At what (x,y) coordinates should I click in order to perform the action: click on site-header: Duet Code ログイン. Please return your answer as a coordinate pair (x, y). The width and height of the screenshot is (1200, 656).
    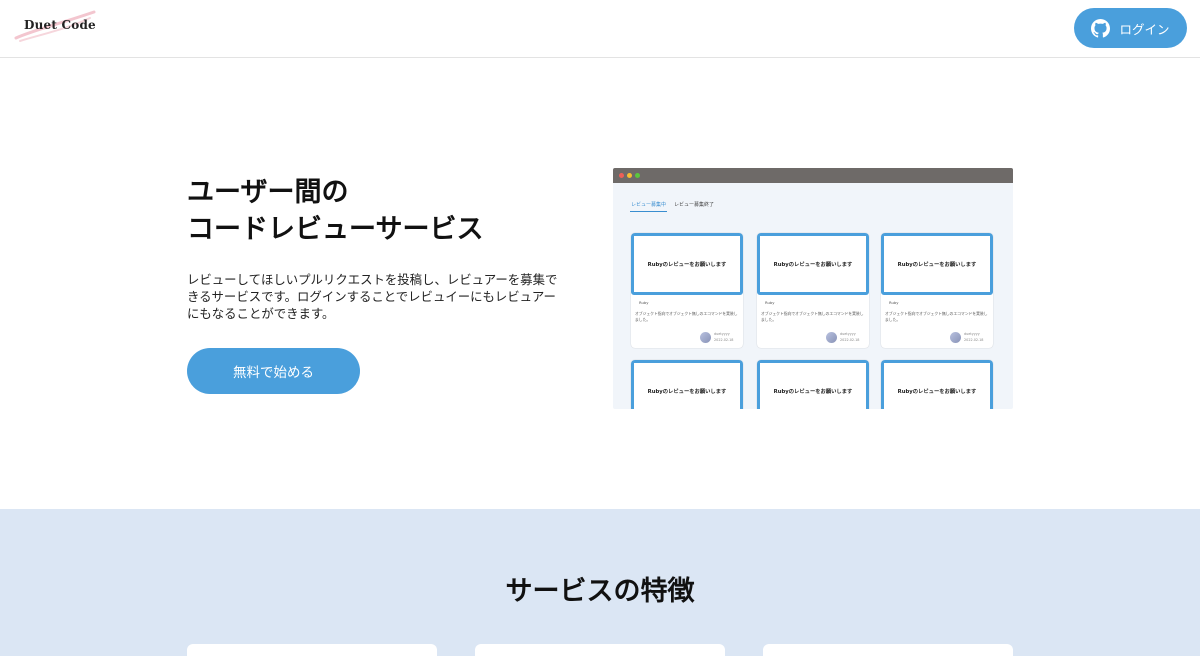
    Looking at the image, I should click on (600, 29).